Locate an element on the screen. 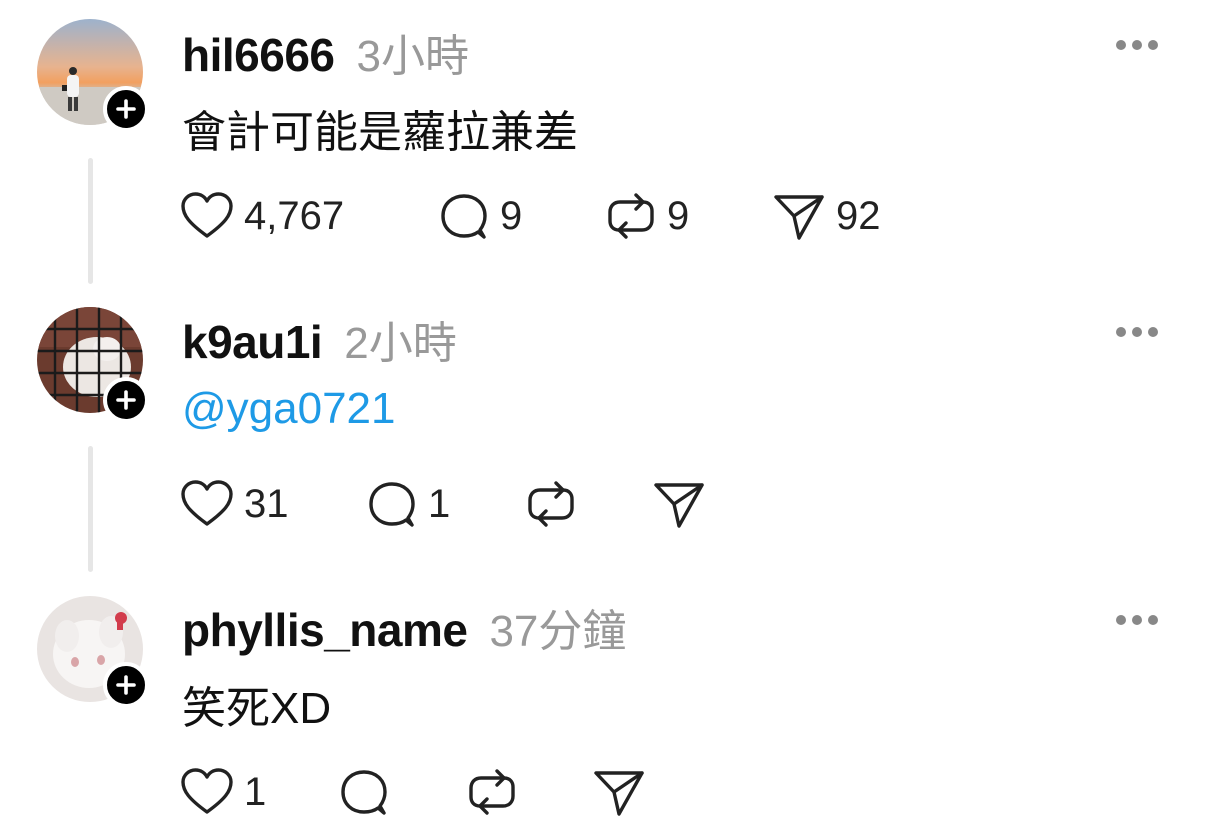 The height and width of the screenshot is (826, 1206). like-button: 1 is located at coordinates (223, 792).